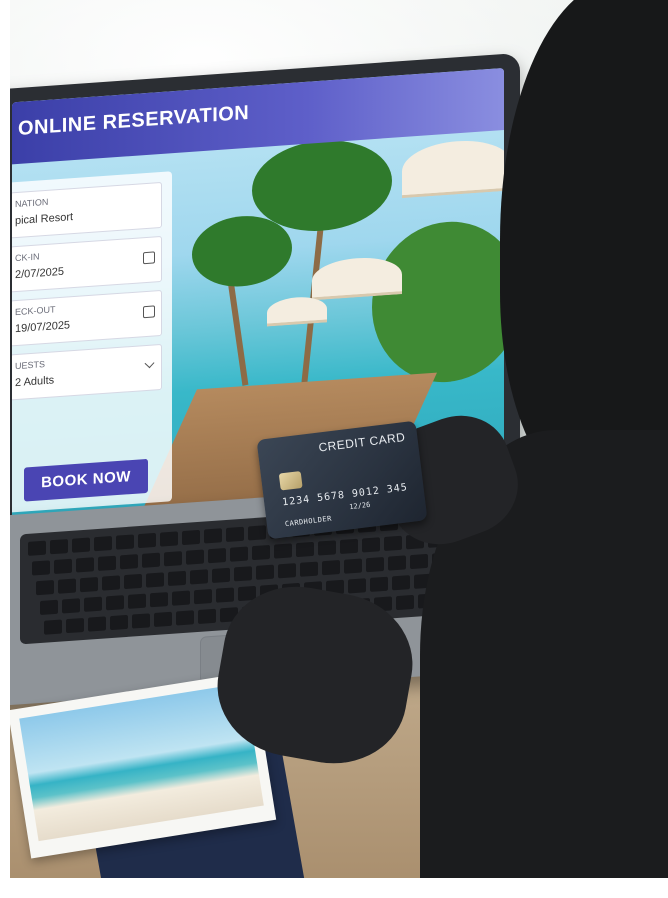 This screenshot has width=668, height=898. I want to click on checkout-label: ECK-OUT, so click(35, 311).